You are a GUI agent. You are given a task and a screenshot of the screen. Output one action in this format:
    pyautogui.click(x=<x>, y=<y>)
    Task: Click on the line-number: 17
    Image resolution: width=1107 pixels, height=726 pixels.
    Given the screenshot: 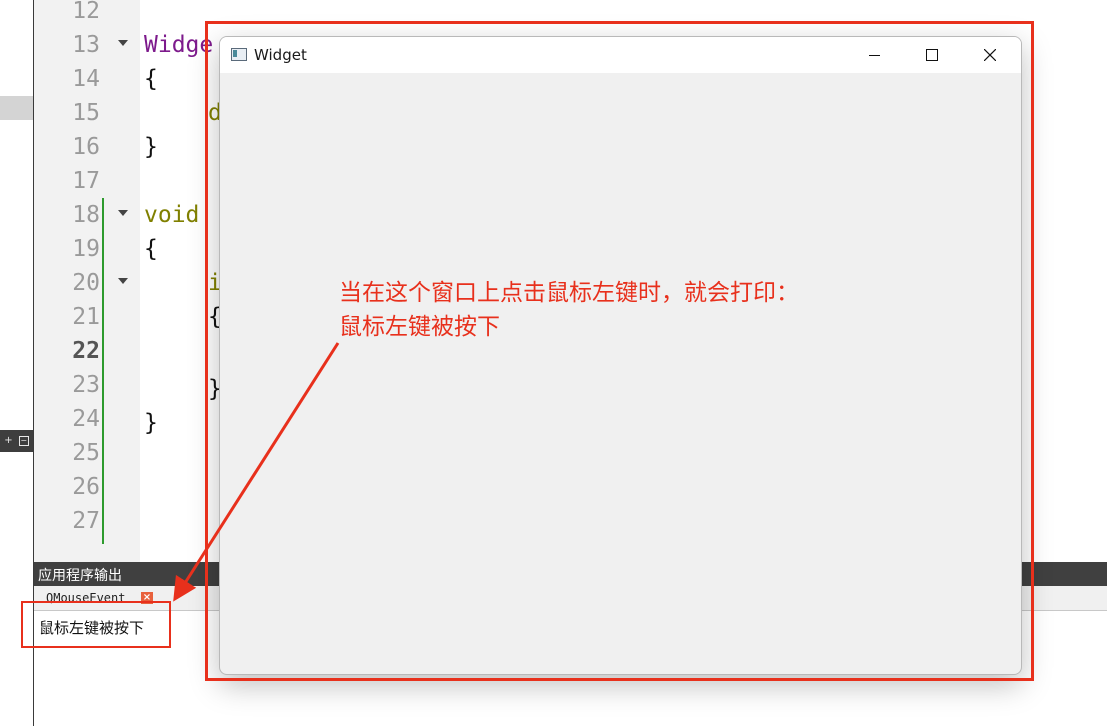 What is the action you would take?
    pyautogui.click(x=86, y=181)
    